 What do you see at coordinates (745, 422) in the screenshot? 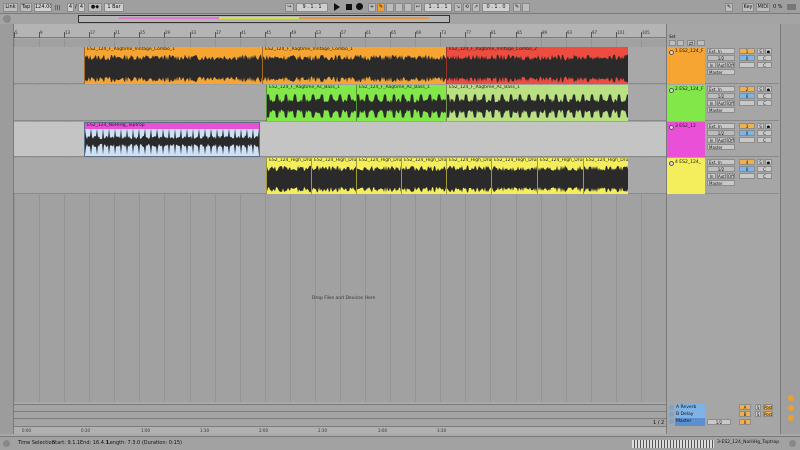
I see `master-volume: 0` at bounding box center [745, 422].